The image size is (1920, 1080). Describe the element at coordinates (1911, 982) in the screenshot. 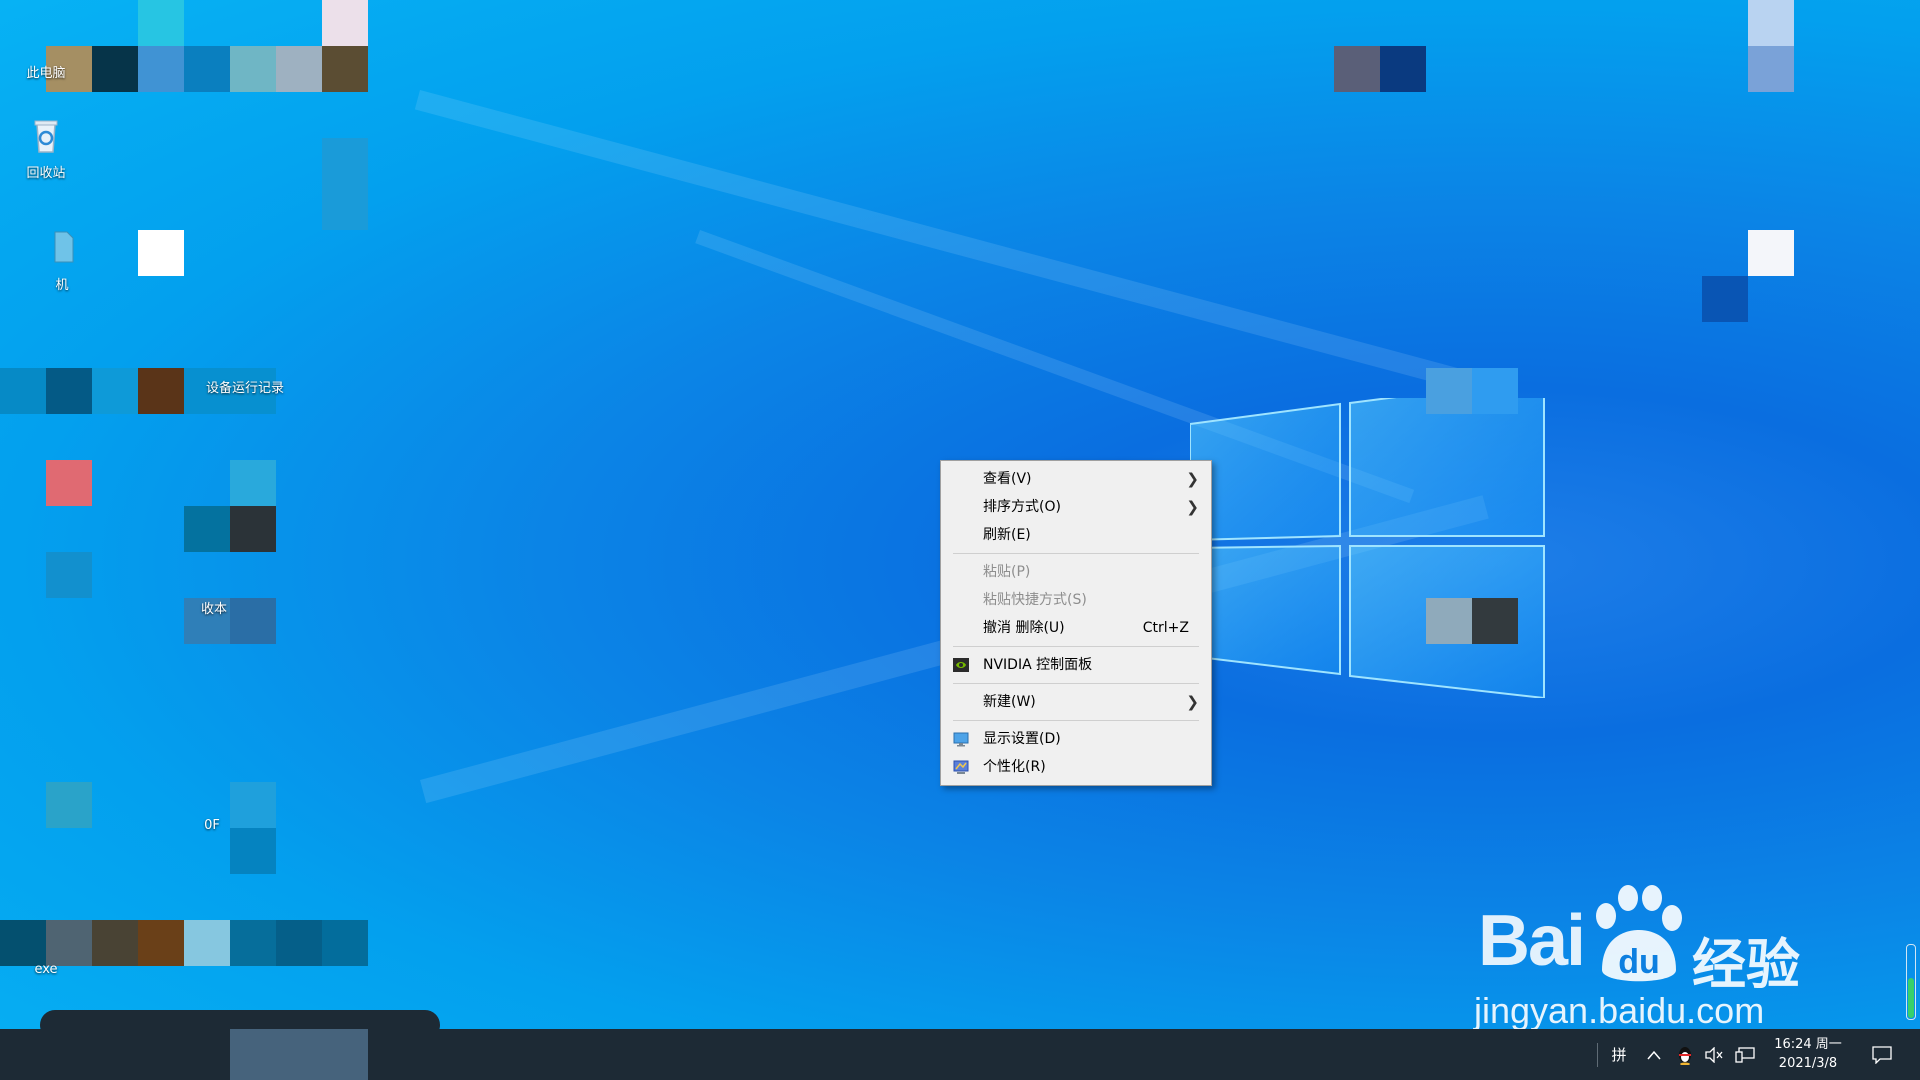

I see `volume-indicator` at that location.